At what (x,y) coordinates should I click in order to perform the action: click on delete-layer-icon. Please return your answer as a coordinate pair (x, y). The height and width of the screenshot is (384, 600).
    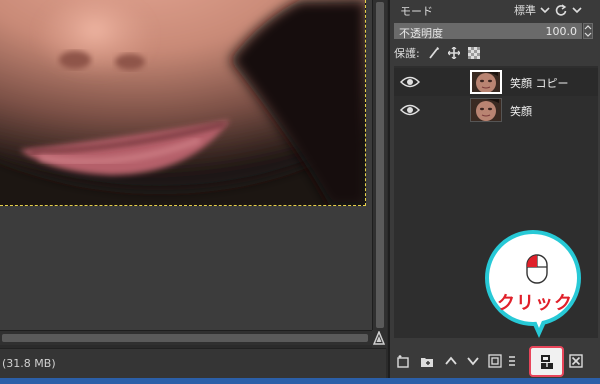
    Looking at the image, I should click on (576, 361).